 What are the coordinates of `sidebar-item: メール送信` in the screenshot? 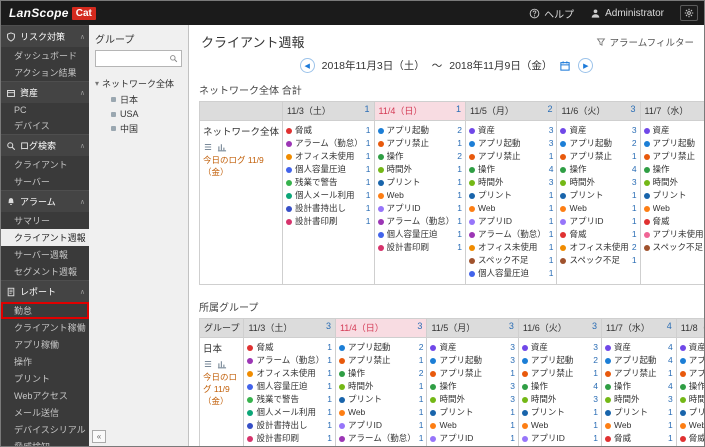 It's located at (45, 412).